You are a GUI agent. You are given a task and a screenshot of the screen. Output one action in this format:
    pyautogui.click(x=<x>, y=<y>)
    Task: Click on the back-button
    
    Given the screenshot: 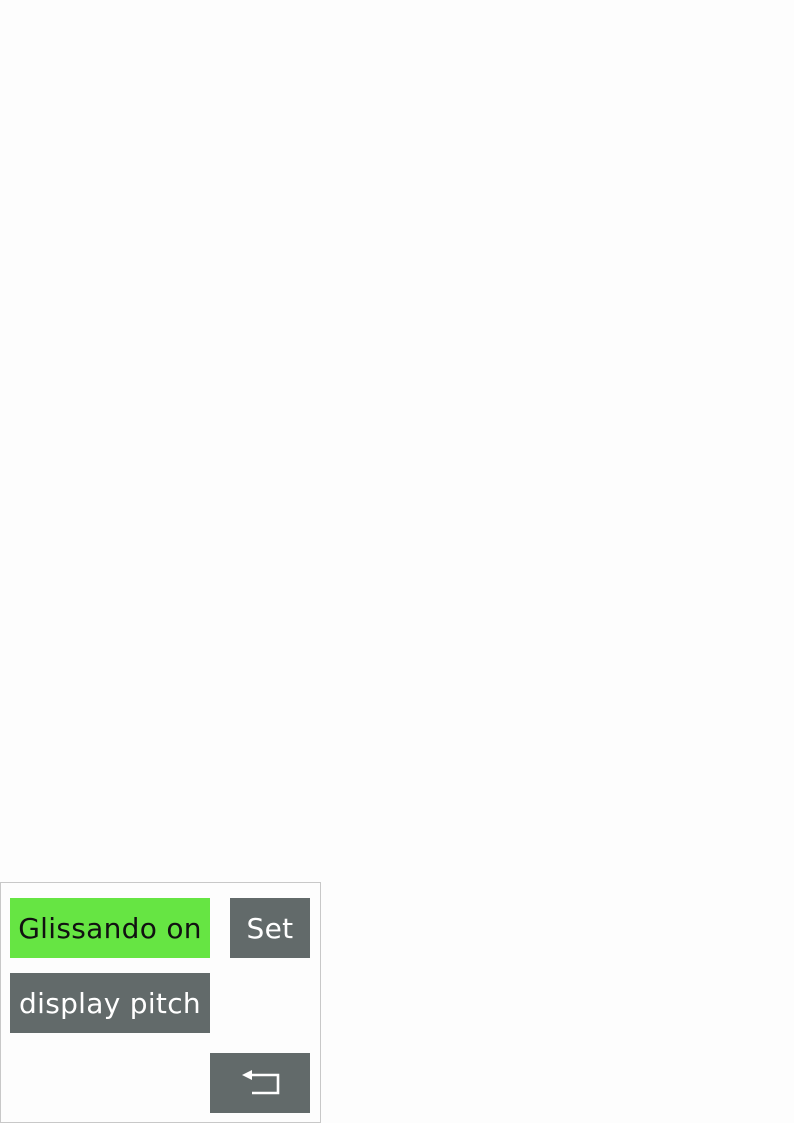 What is the action you would take?
    pyautogui.click(x=260, y=1083)
    